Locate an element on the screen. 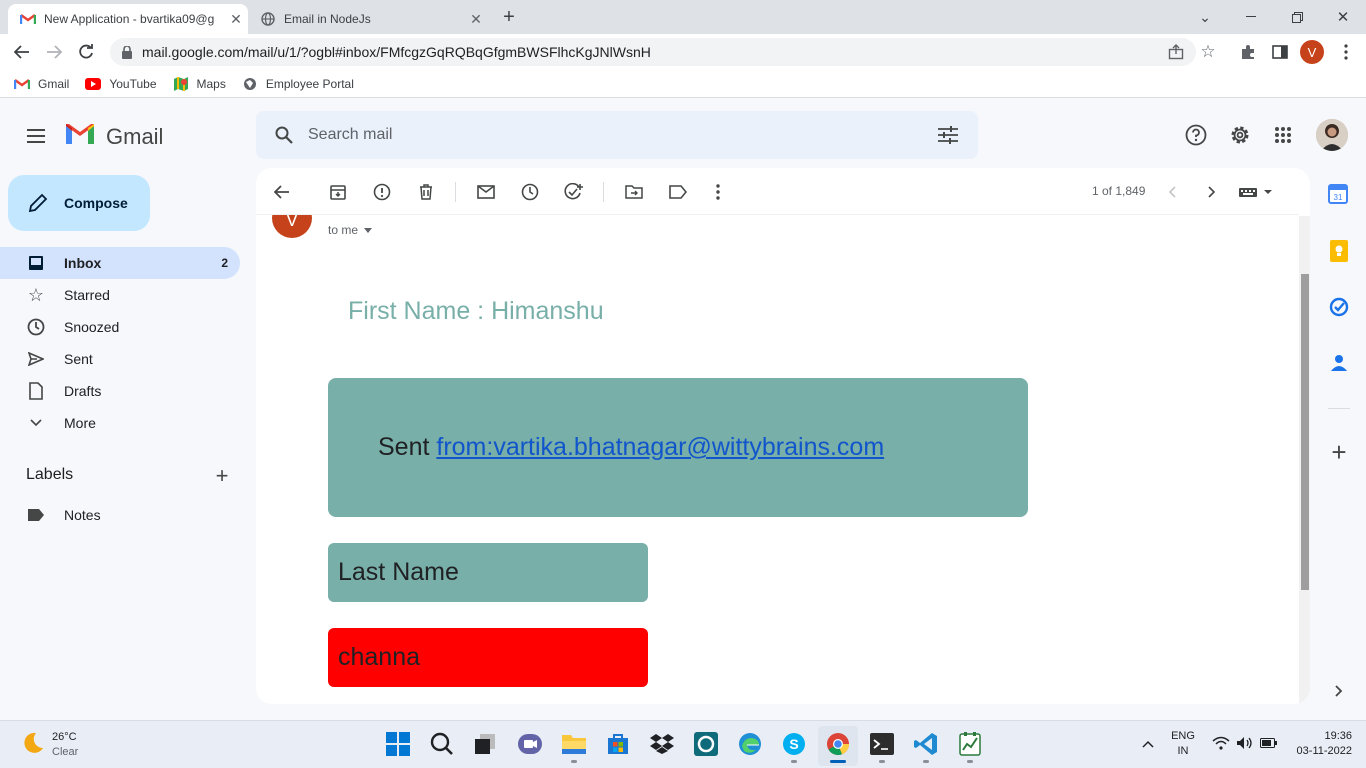 The height and width of the screenshot is (768, 1366). bookmark-label: YouTube is located at coordinates (133, 83).